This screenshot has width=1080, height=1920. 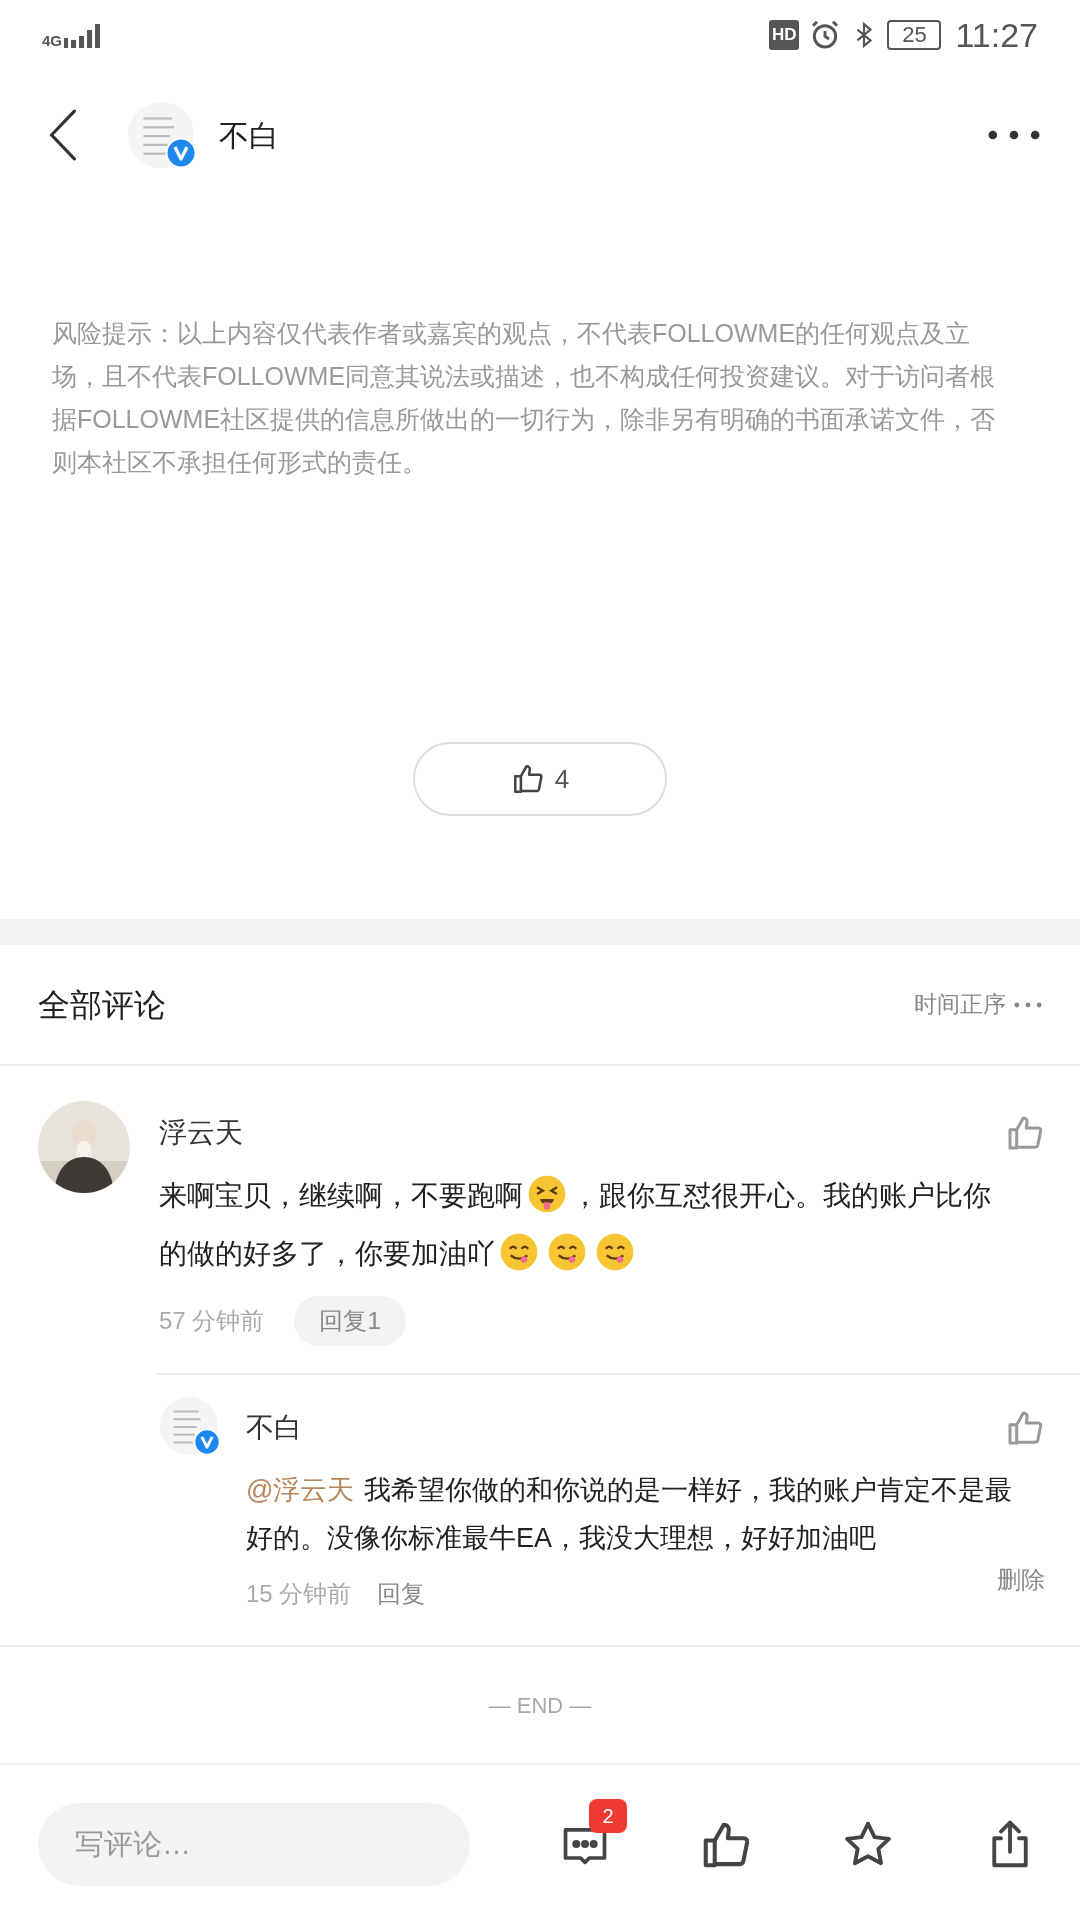 I want to click on comment-time: 57 分钟前, so click(x=212, y=1321).